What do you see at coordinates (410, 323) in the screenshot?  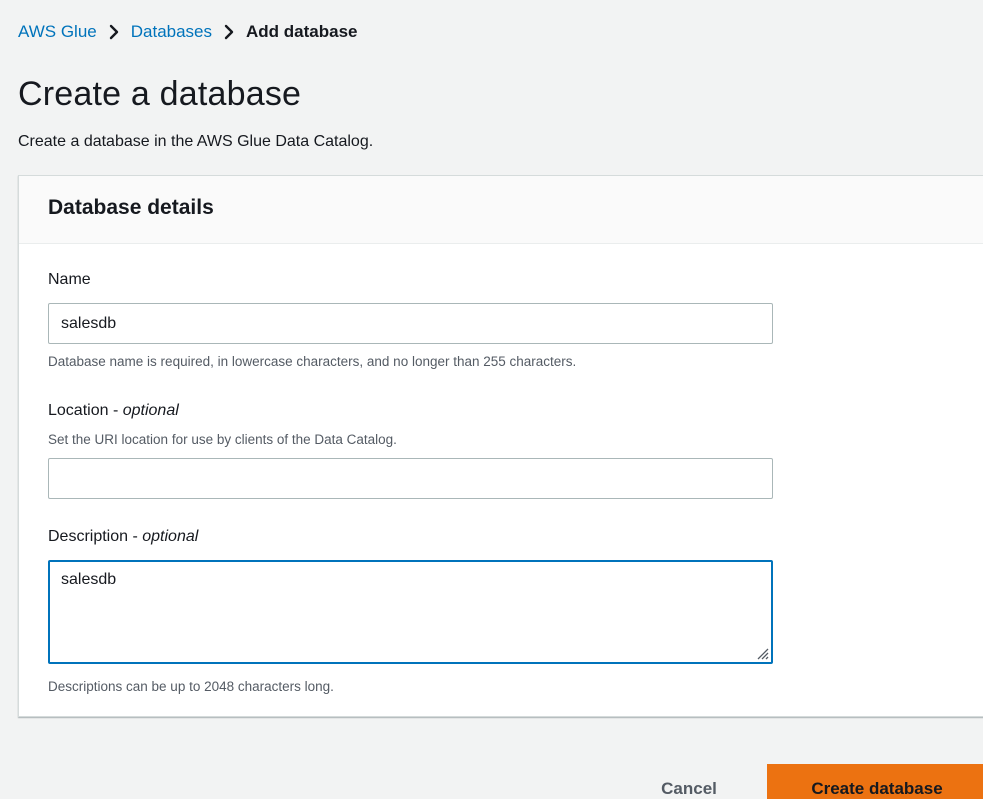 I see `name-input` at bounding box center [410, 323].